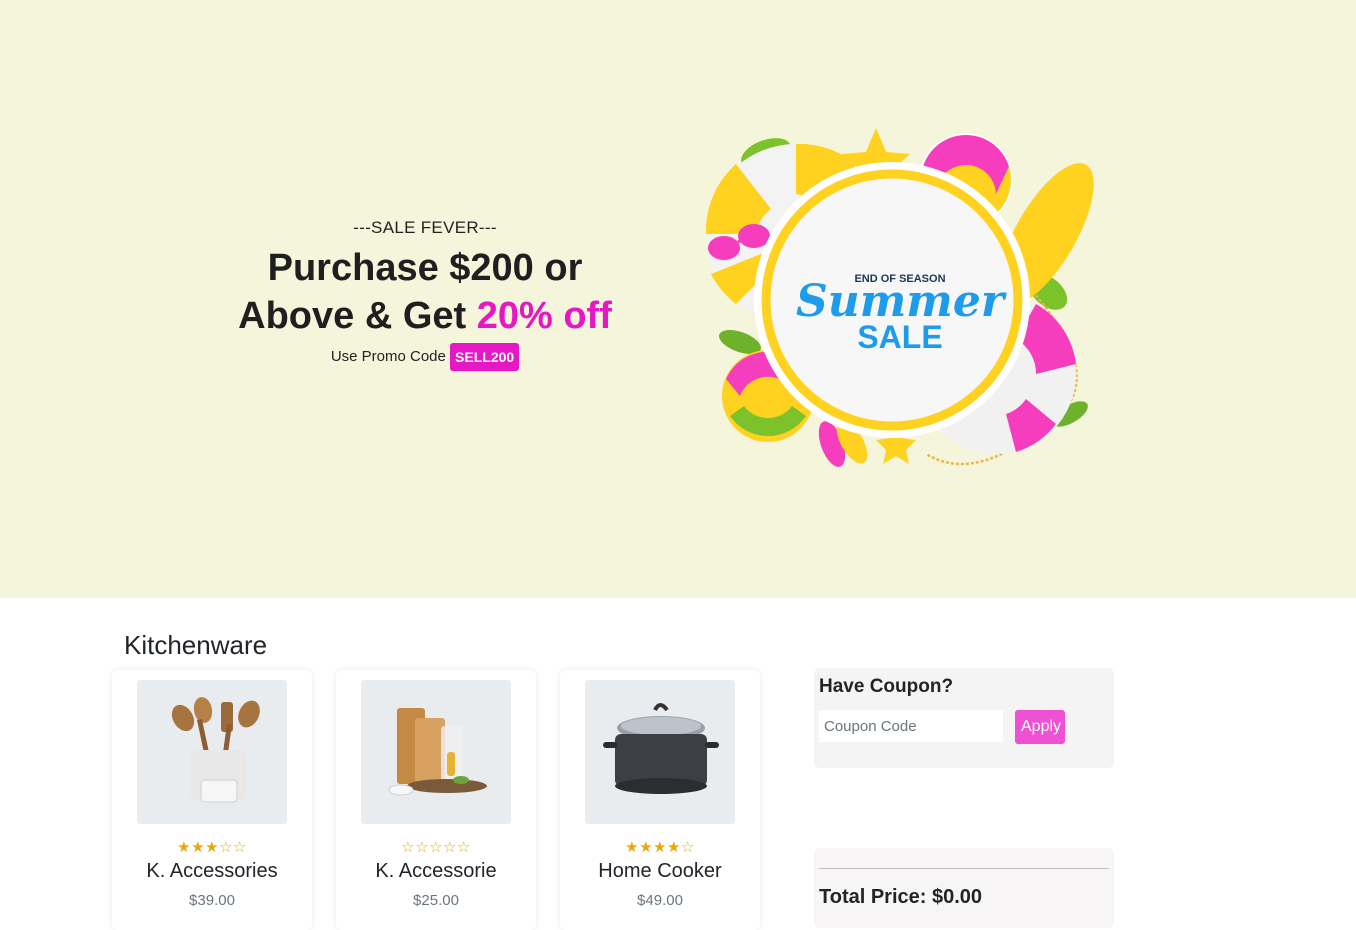 Image resolution: width=1356 pixels, height=930 pixels. Describe the element at coordinates (357, 316) in the screenshot. I see `hero-headline-prefix: Above & Get` at that location.